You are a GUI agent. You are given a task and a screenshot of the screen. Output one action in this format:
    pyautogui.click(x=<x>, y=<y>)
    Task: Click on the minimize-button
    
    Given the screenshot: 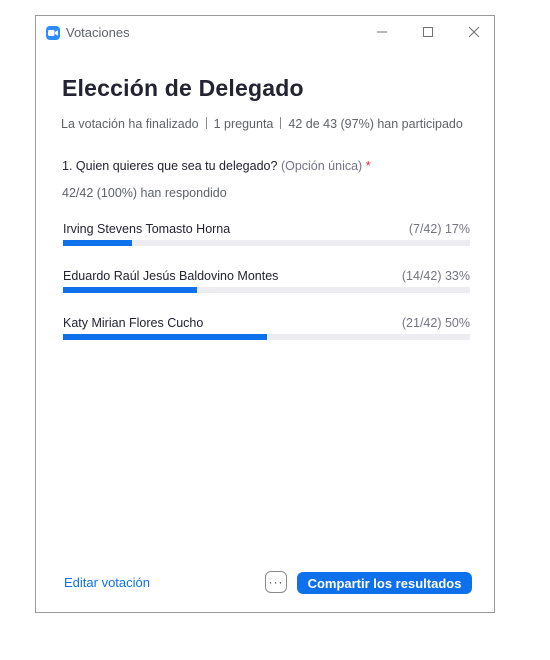 What is the action you would take?
    pyautogui.click(x=382, y=32)
    